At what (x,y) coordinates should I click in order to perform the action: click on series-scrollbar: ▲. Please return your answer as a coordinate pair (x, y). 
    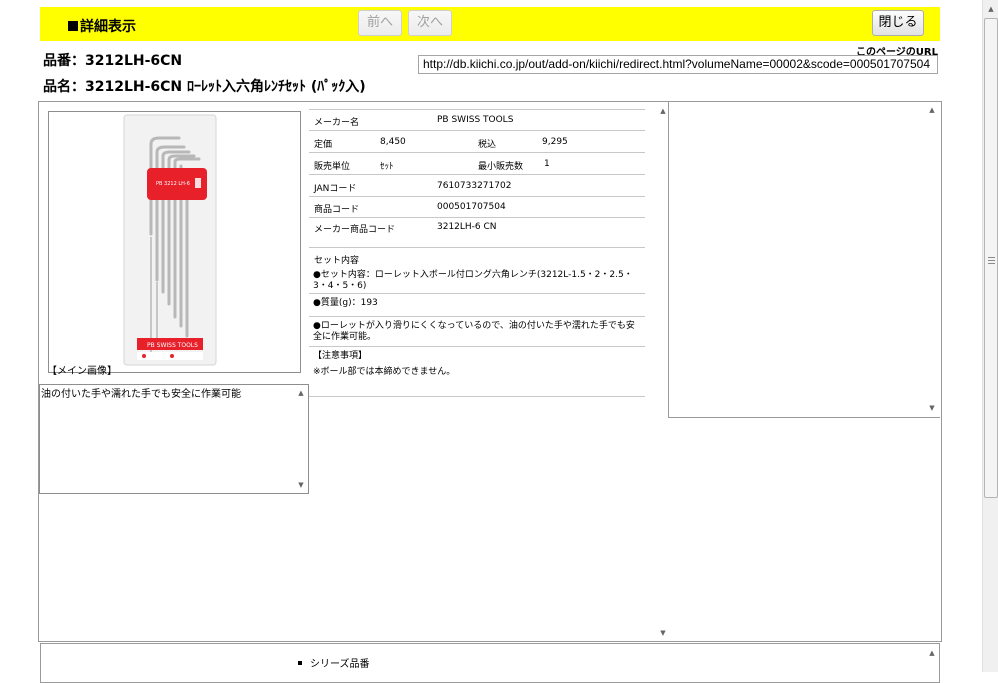
    Looking at the image, I should click on (932, 664).